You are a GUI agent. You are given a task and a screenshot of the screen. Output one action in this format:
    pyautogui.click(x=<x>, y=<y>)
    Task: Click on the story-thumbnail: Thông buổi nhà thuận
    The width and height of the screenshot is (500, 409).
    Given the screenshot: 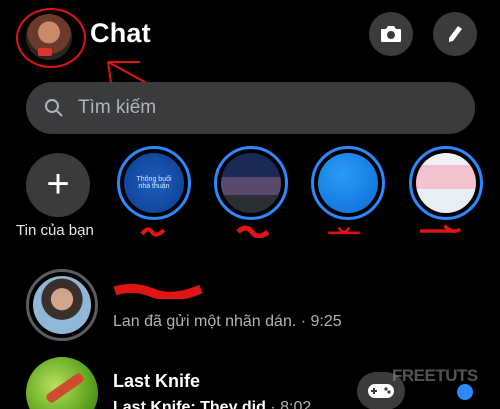 What is the action you would take?
    pyautogui.click(x=154, y=183)
    